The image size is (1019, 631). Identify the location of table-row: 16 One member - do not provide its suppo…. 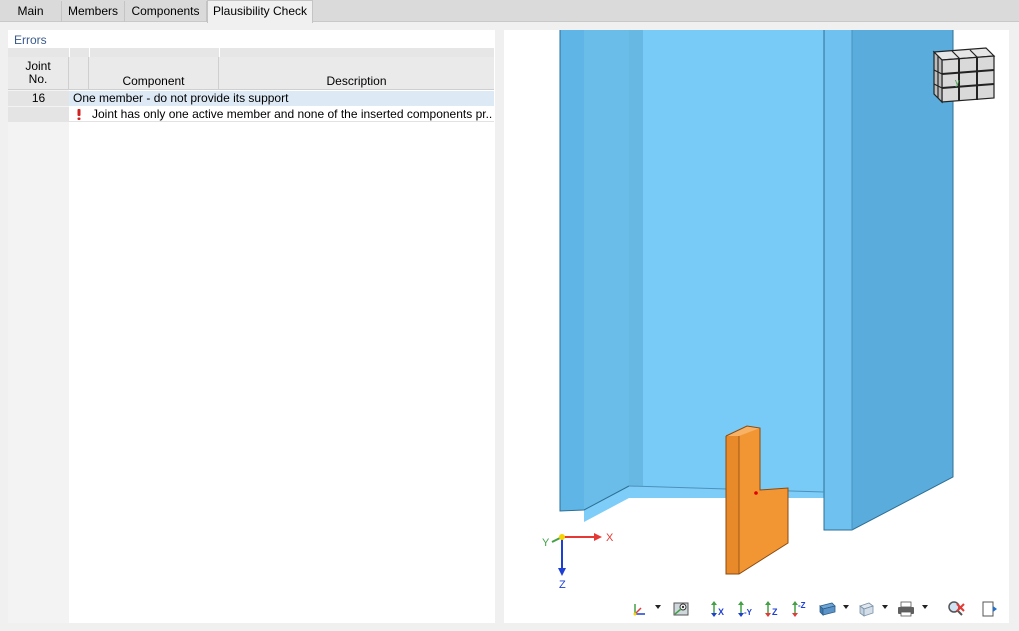
(251, 98).